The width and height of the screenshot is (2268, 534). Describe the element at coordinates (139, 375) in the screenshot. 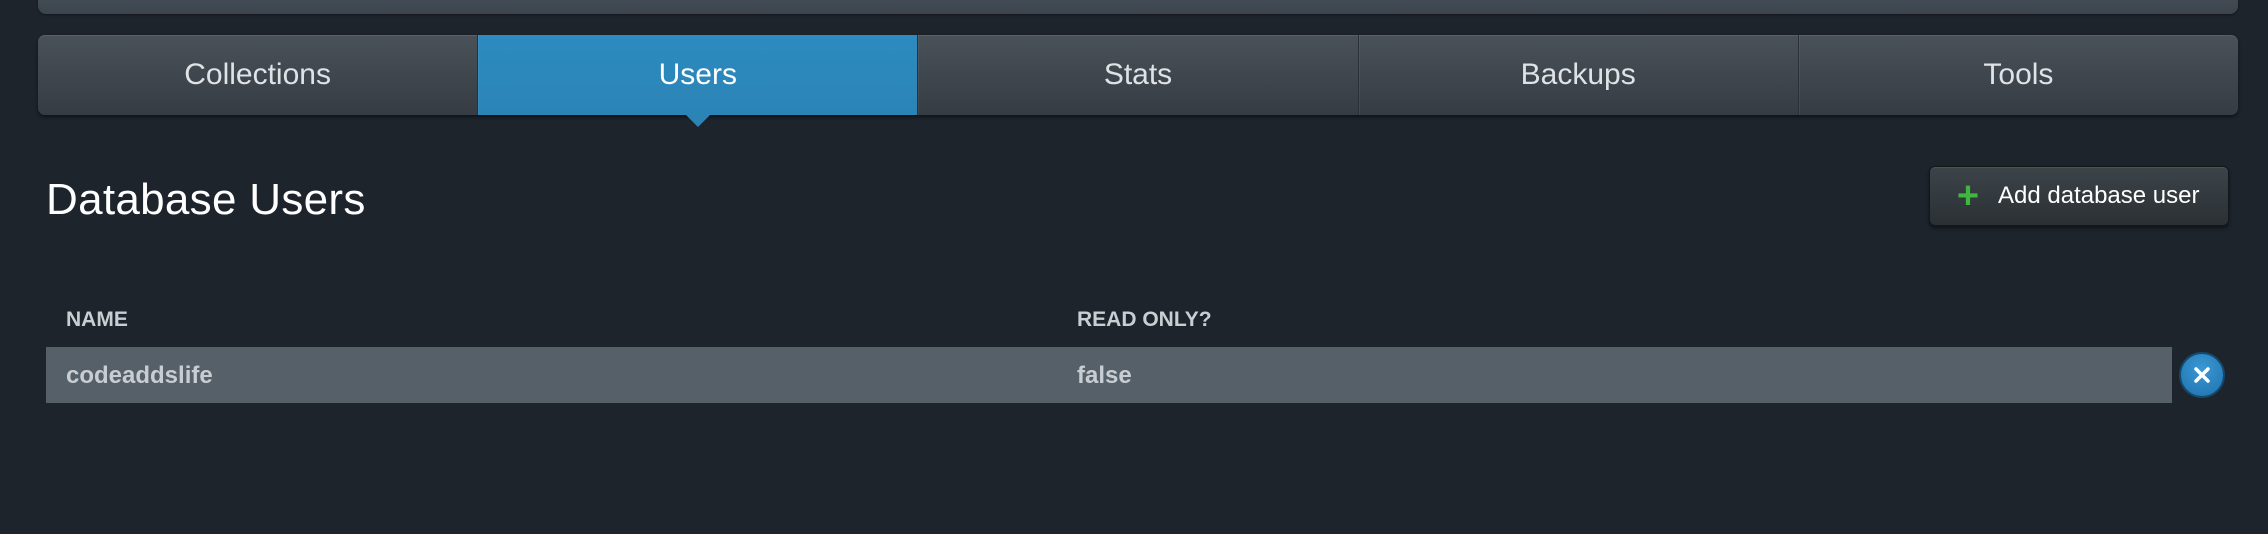

I see `user-name-cell: codeaddslife` at that location.